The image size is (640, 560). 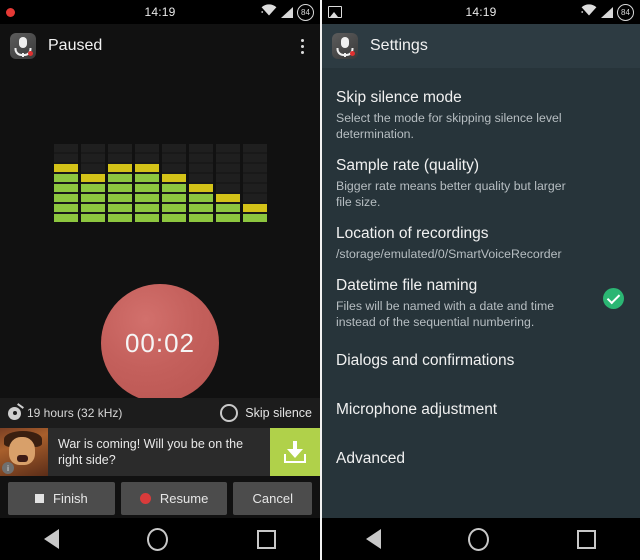 What do you see at coordinates (408, 165) in the screenshot?
I see `settings-item-title: Sample rate (quality)` at bounding box center [408, 165].